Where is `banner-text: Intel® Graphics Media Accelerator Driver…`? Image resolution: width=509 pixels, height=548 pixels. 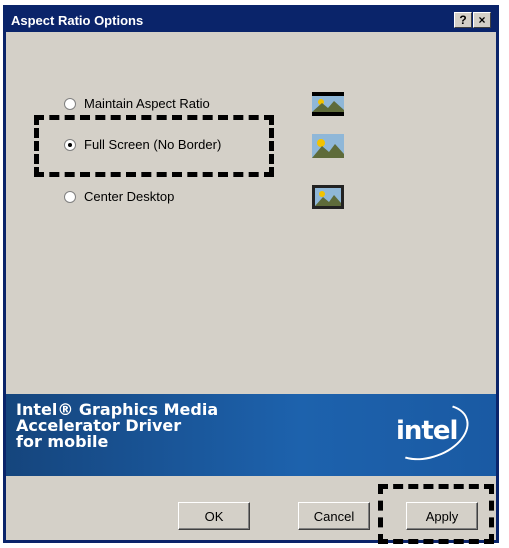
banner-text: Intel® Graphics Media Accelerator Driver… is located at coordinates (117, 426).